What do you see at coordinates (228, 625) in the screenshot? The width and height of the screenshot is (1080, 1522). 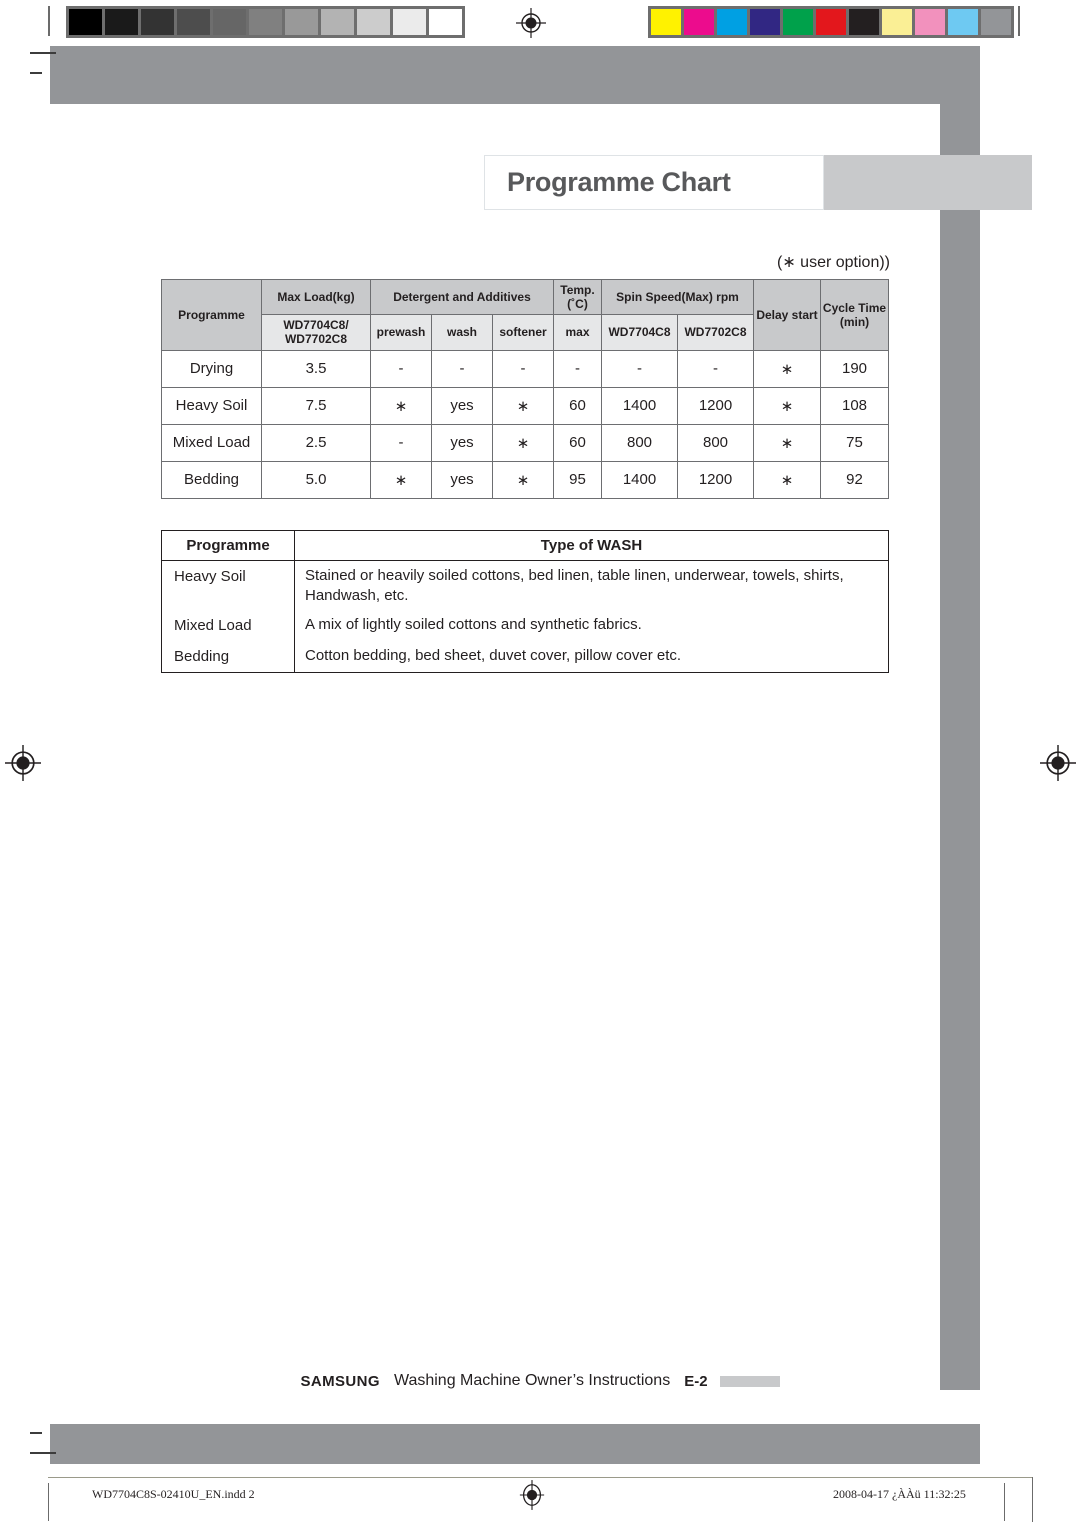 I see `cell-wash-programme: Mixed Load` at bounding box center [228, 625].